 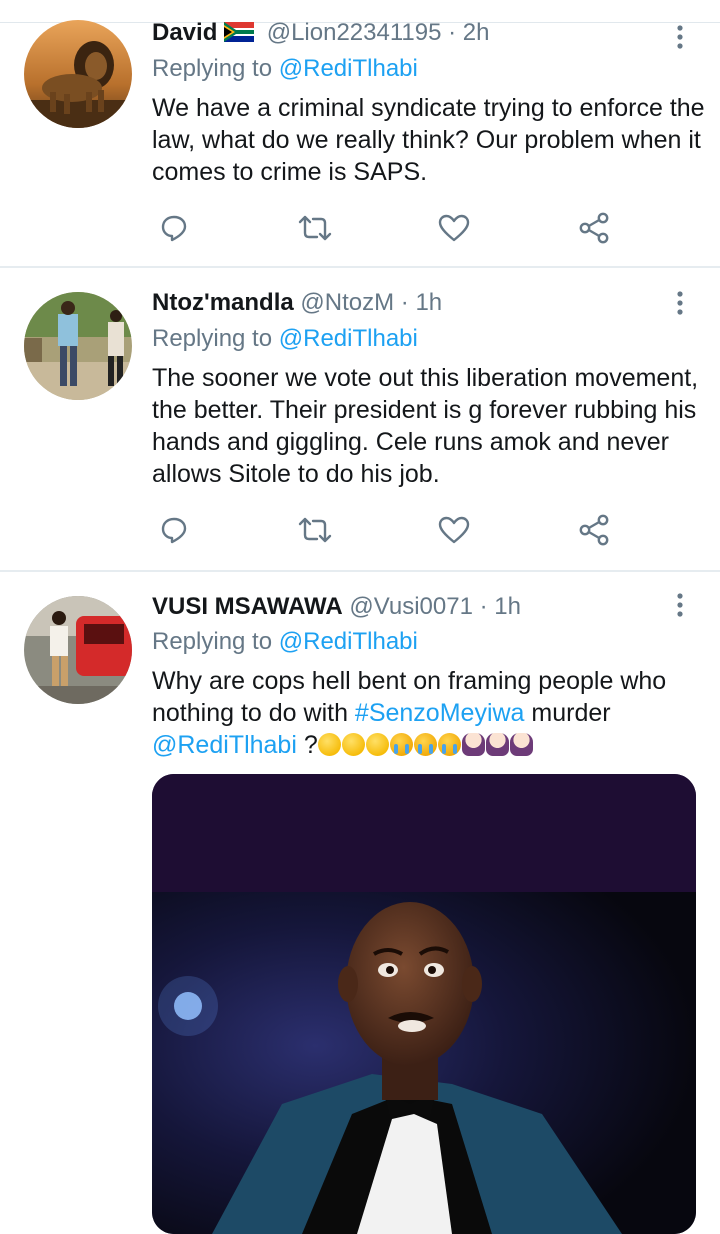 What do you see at coordinates (223, 302) in the screenshot?
I see `display-name: Ntoz'mandla` at bounding box center [223, 302].